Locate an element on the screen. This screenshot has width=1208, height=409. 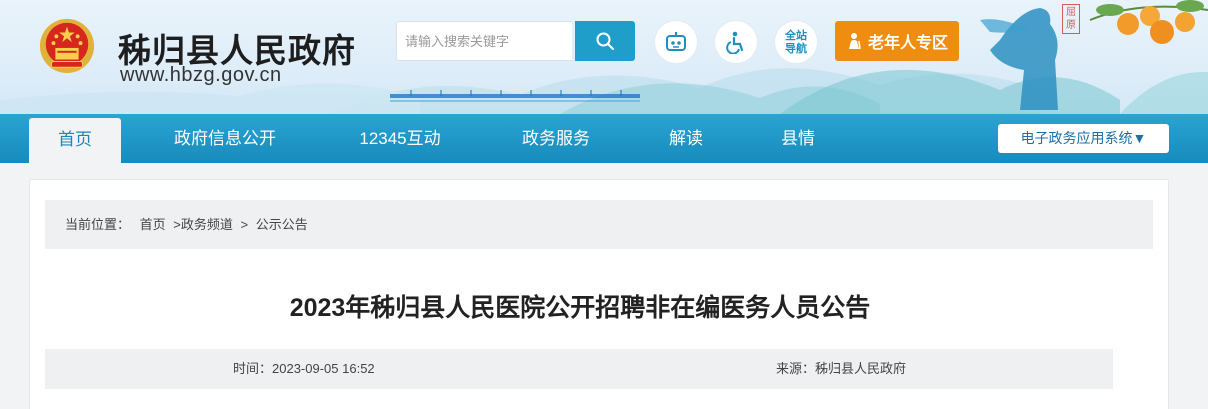
nav-item-12345: 12345互动 is located at coordinates (400, 138).